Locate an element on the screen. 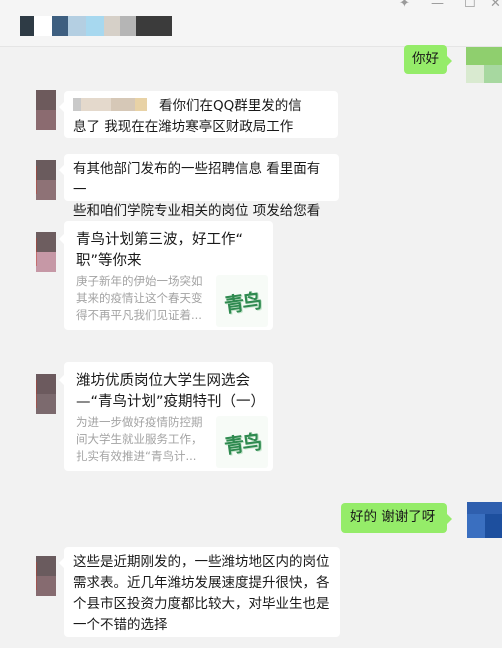 The height and width of the screenshot is (648, 502). maximize-icon: ☐ is located at coordinates (470, 5).